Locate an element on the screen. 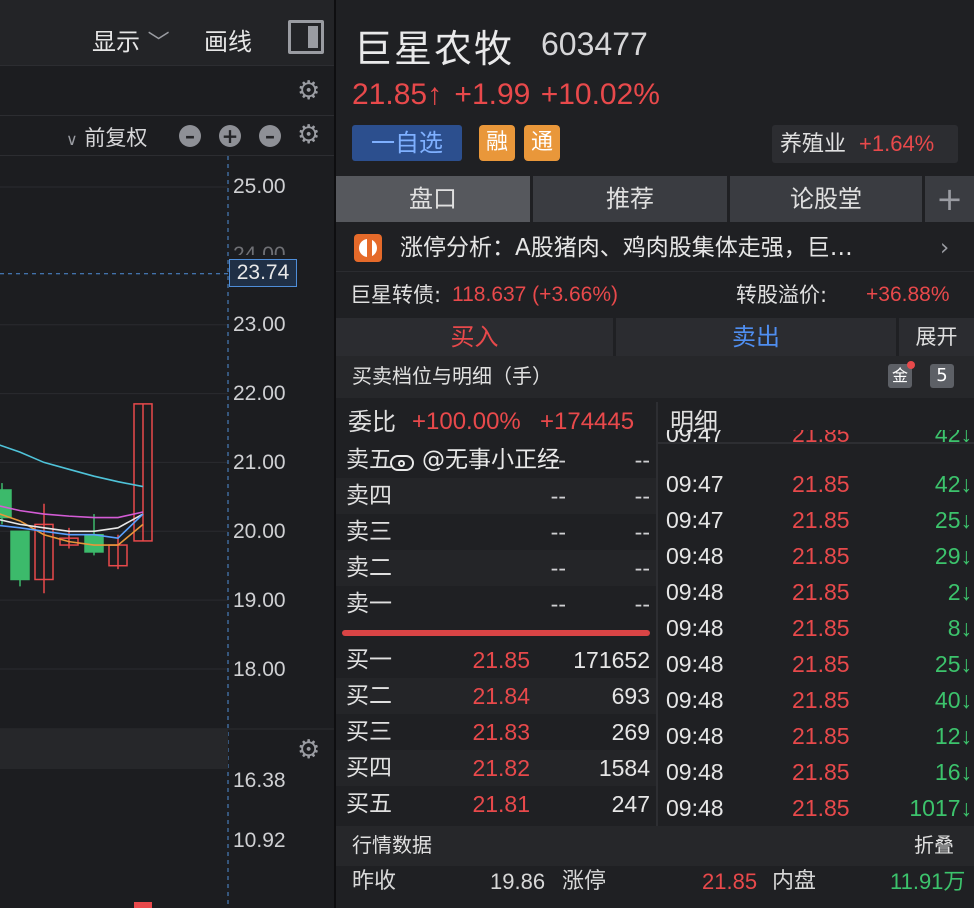 This screenshot has width=974, height=908. tab-pankou: 盘口 is located at coordinates (433, 199).